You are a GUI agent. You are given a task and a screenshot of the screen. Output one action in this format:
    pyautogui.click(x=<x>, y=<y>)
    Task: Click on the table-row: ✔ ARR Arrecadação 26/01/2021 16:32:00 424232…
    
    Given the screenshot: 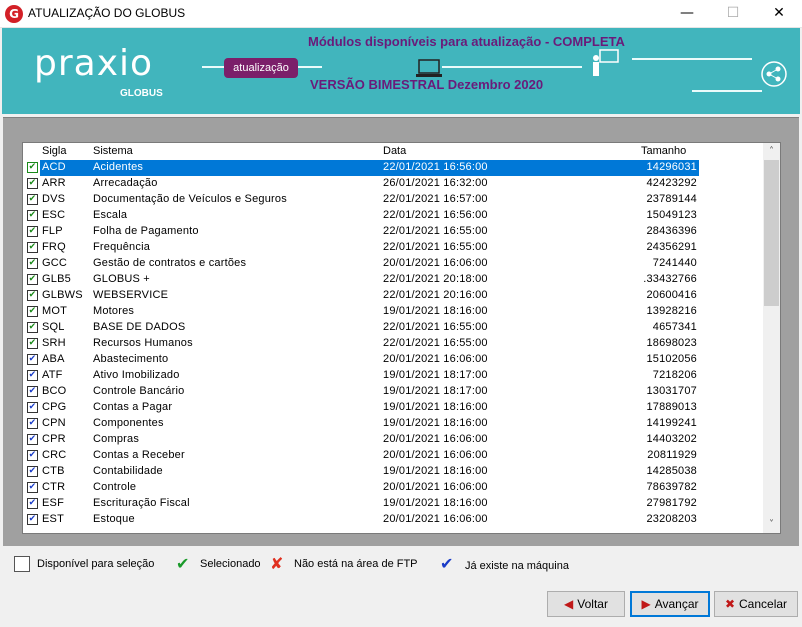 What is the action you would take?
    pyautogui.click(x=393, y=184)
    